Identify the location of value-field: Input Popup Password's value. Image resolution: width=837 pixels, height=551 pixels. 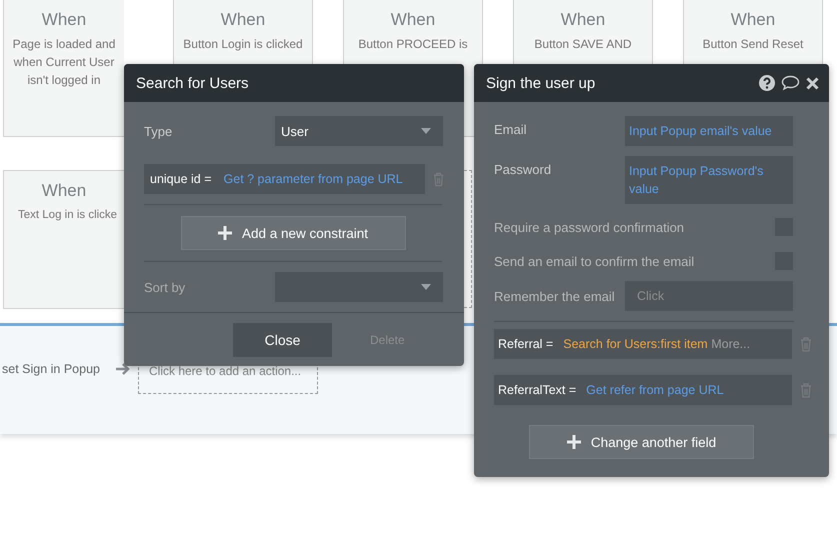
(709, 180).